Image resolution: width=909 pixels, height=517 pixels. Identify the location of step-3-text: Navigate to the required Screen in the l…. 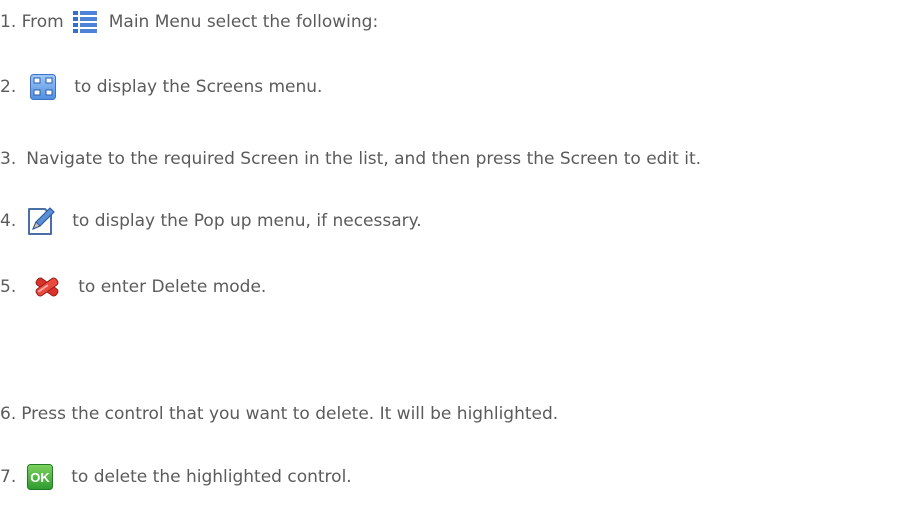
(364, 159).